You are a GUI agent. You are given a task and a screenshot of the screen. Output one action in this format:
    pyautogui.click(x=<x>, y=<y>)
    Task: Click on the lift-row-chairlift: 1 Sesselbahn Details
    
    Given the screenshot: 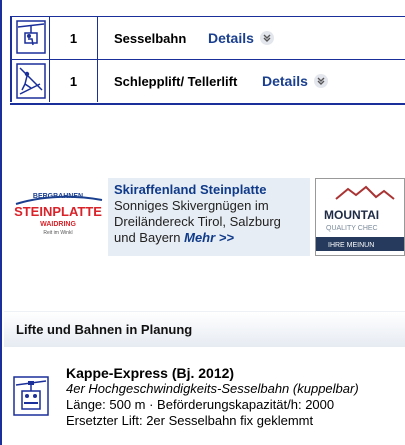 What is the action you would take?
    pyautogui.click(x=207, y=38)
    